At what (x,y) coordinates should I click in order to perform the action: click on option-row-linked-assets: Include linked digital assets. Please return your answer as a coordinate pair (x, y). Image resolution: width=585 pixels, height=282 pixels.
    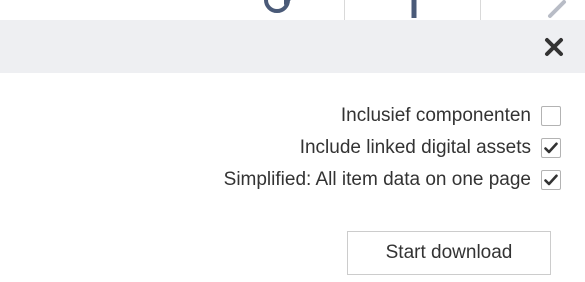
    Looking at the image, I should click on (392, 148).